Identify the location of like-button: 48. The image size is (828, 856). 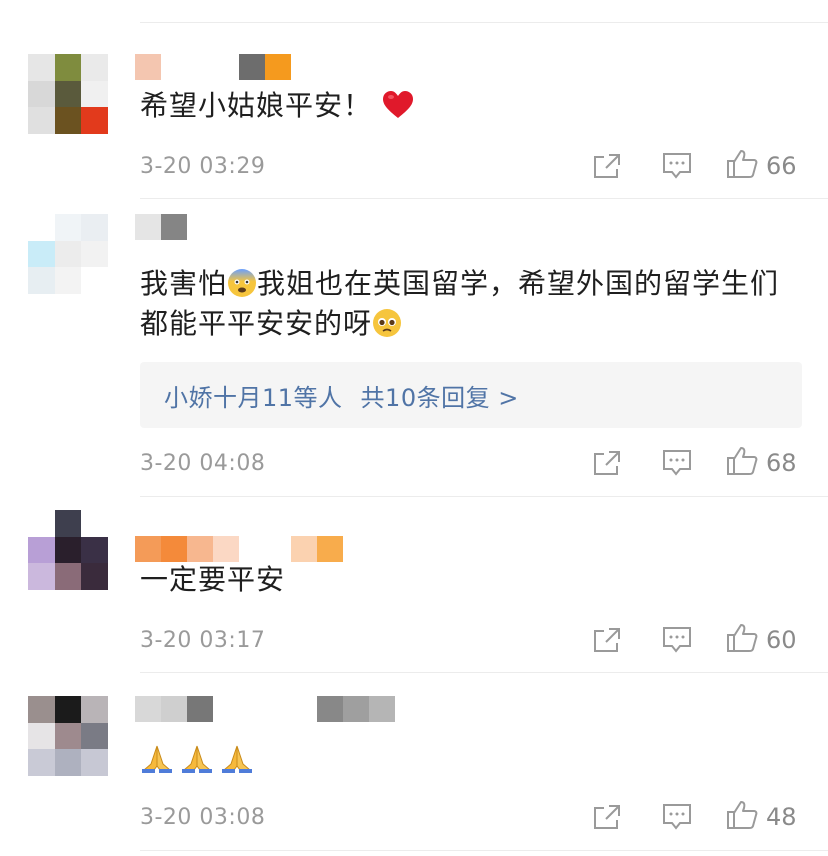
(763, 817).